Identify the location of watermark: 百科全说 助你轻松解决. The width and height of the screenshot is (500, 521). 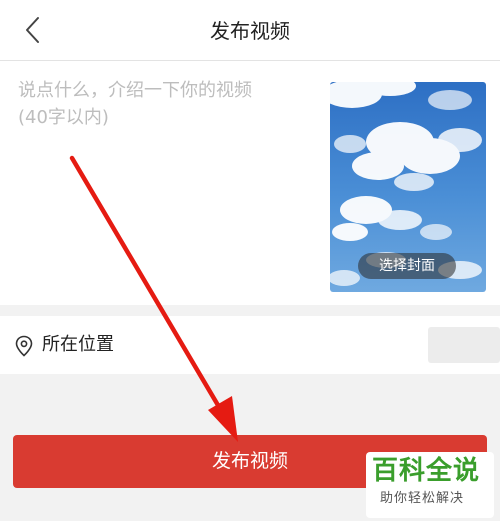
(430, 485).